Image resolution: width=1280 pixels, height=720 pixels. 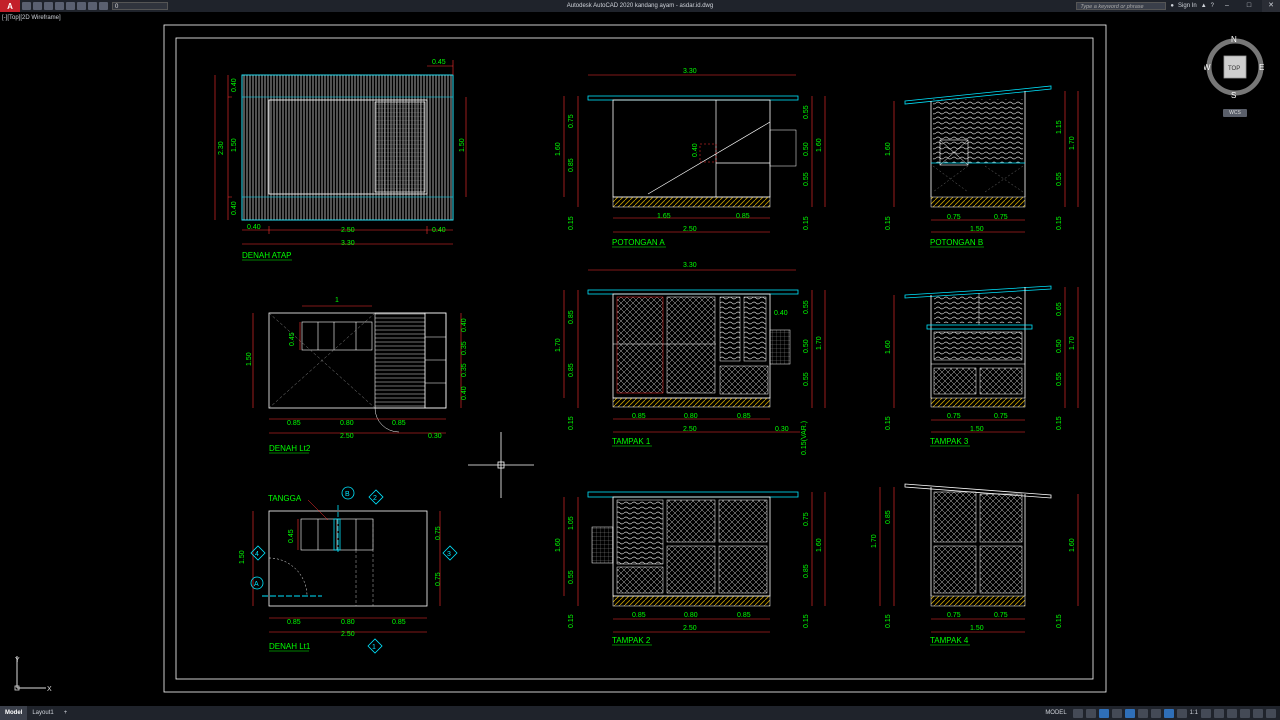 What do you see at coordinates (290, 448) in the screenshot?
I see `denah-lt2-title: DENAH Lt2` at bounding box center [290, 448].